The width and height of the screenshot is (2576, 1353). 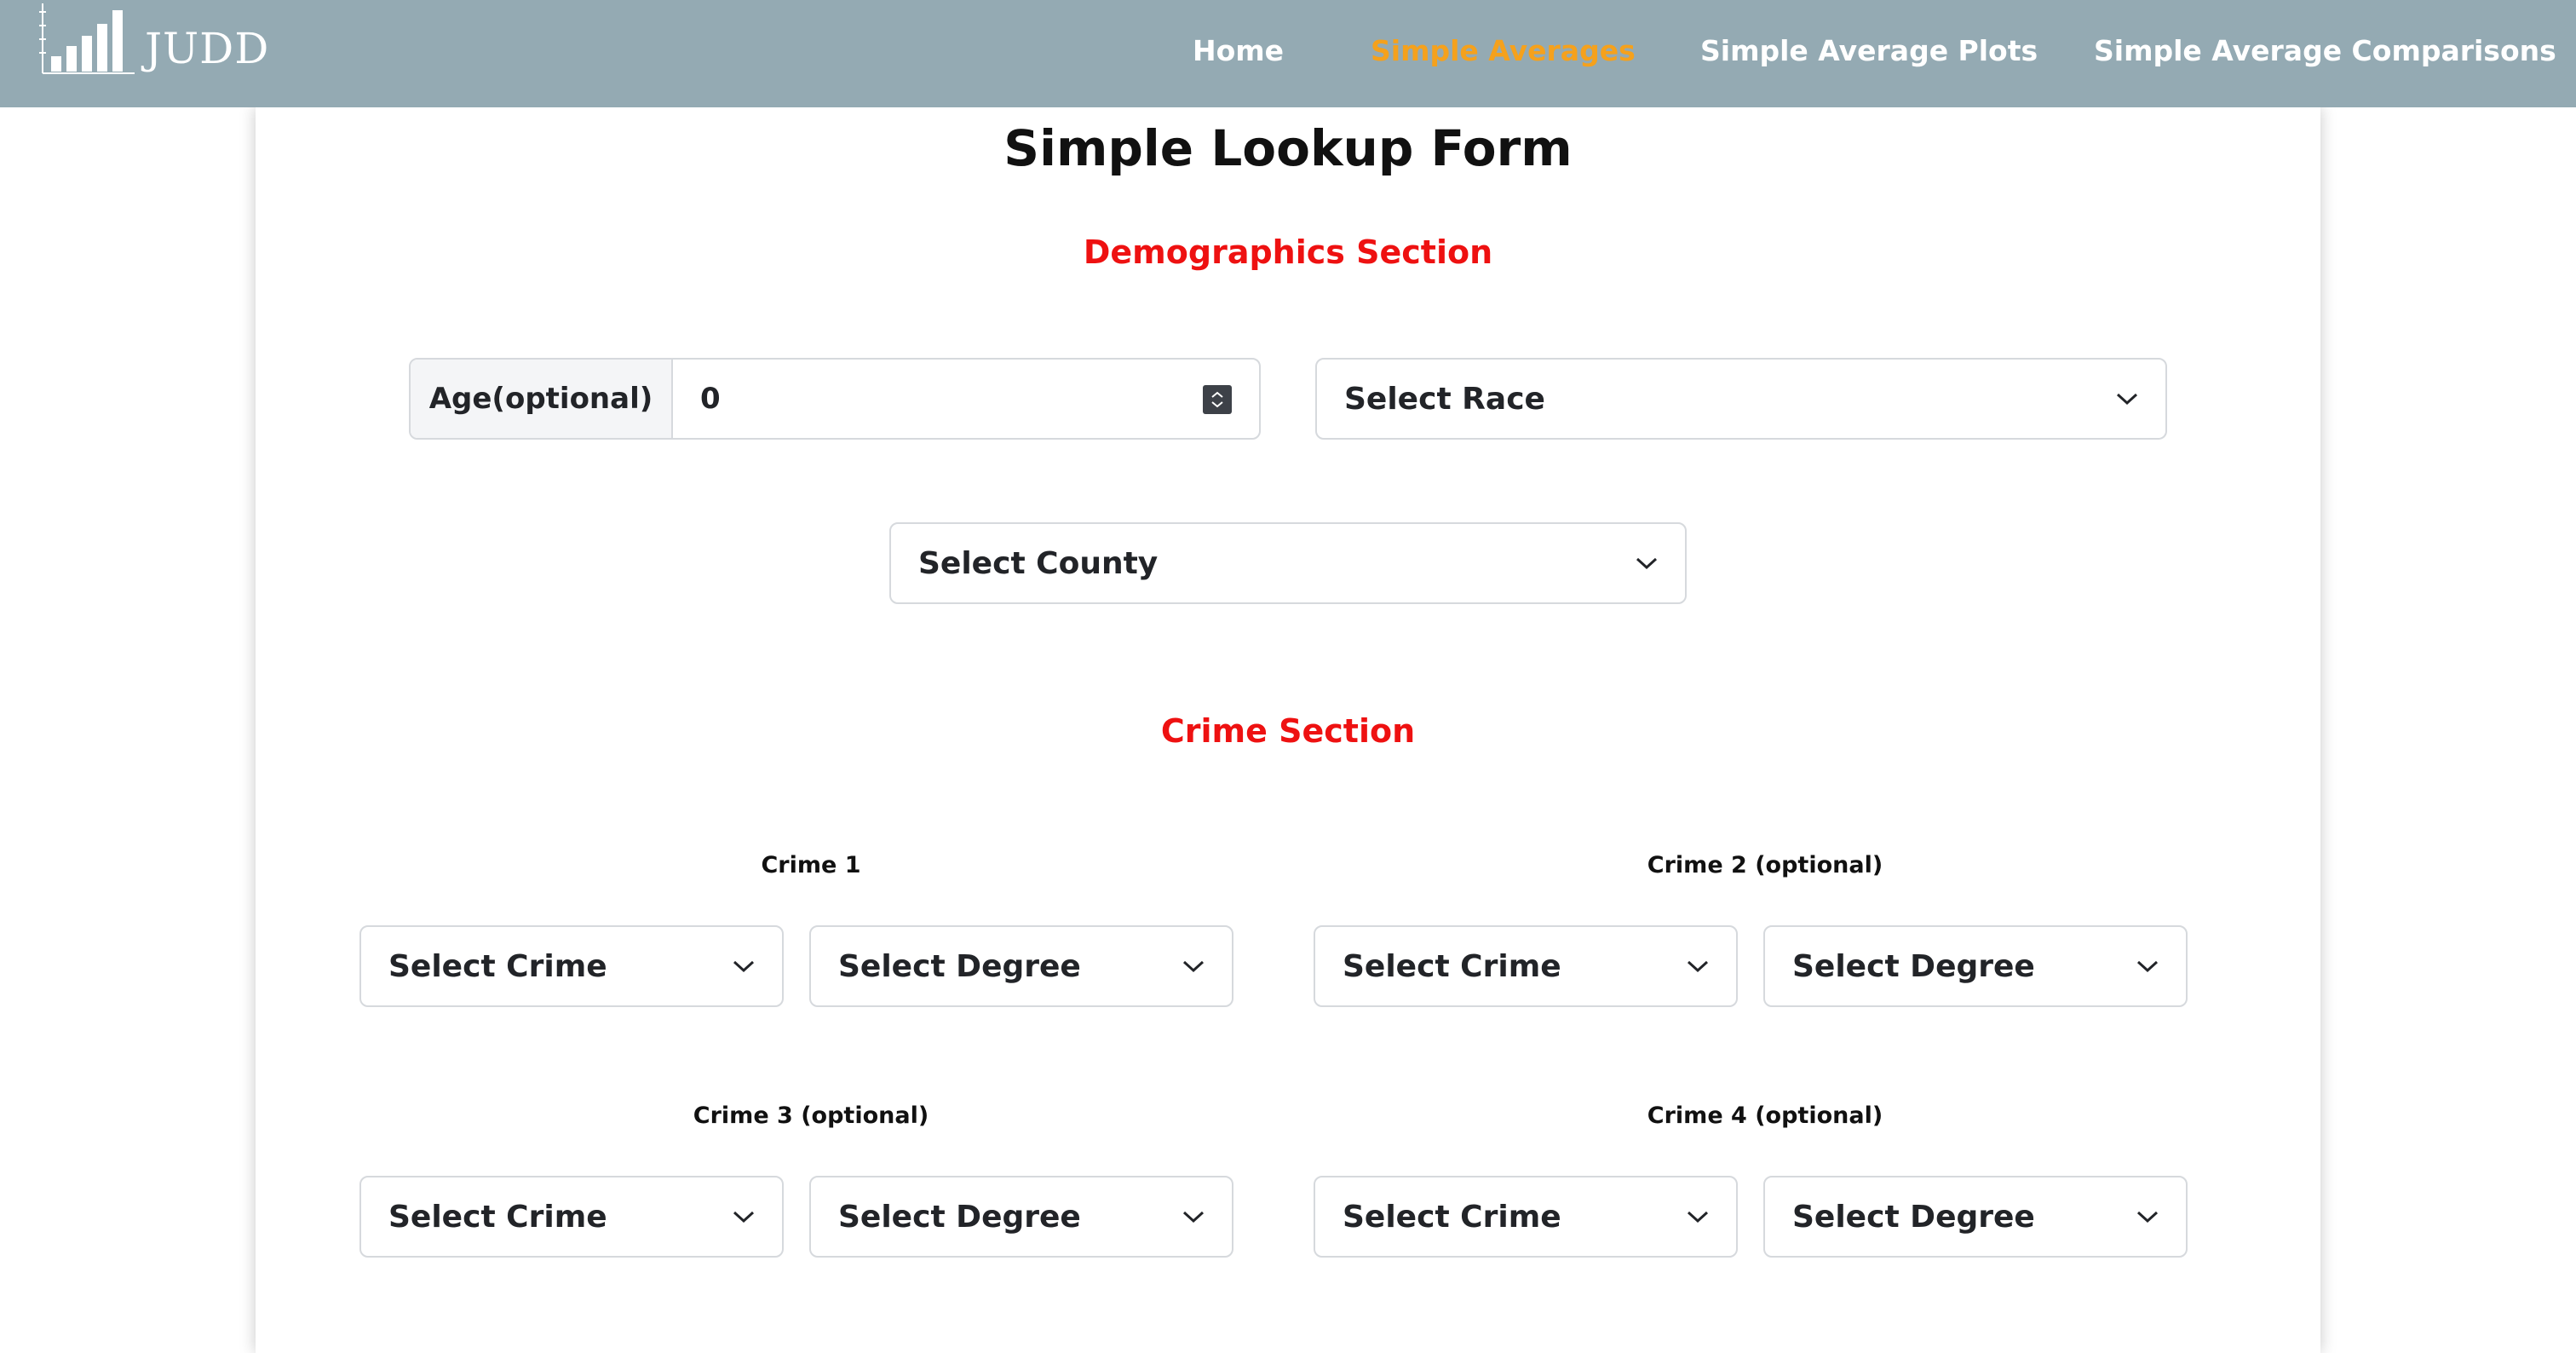 What do you see at coordinates (2325, 50) in the screenshot?
I see `nav-link-simple-average-comparisons: Simple Average Comparisons` at bounding box center [2325, 50].